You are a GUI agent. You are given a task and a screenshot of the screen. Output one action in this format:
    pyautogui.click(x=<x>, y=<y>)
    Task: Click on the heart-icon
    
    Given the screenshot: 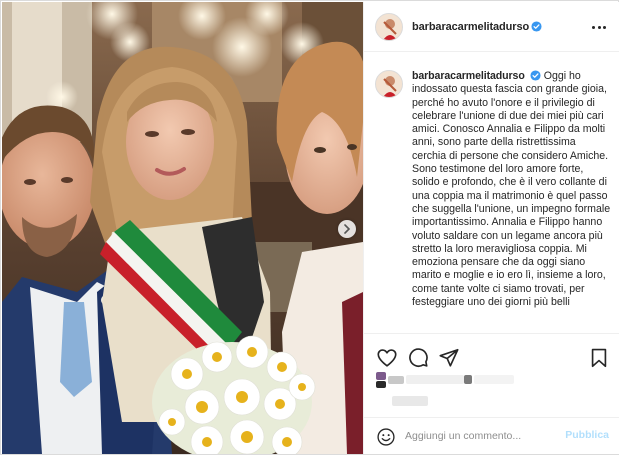 What is the action you would take?
    pyautogui.click(x=387, y=358)
    